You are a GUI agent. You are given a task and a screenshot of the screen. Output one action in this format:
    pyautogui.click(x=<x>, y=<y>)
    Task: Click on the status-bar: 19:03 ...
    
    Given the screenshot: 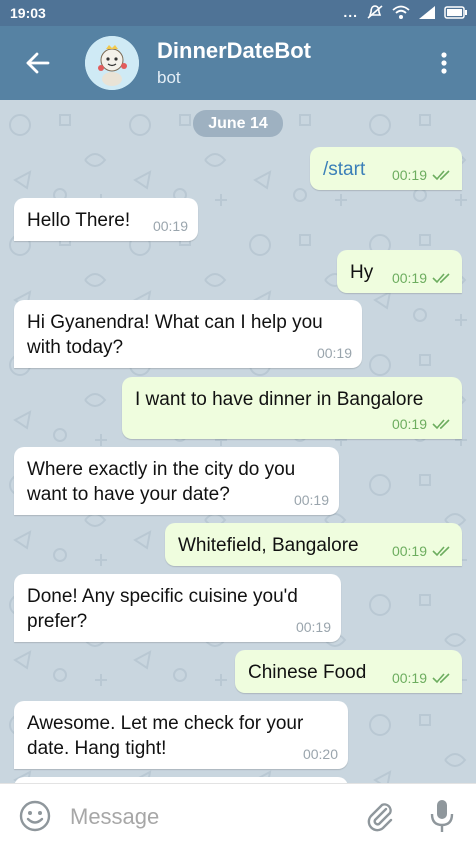 What is the action you would take?
    pyautogui.click(x=238, y=13)
    